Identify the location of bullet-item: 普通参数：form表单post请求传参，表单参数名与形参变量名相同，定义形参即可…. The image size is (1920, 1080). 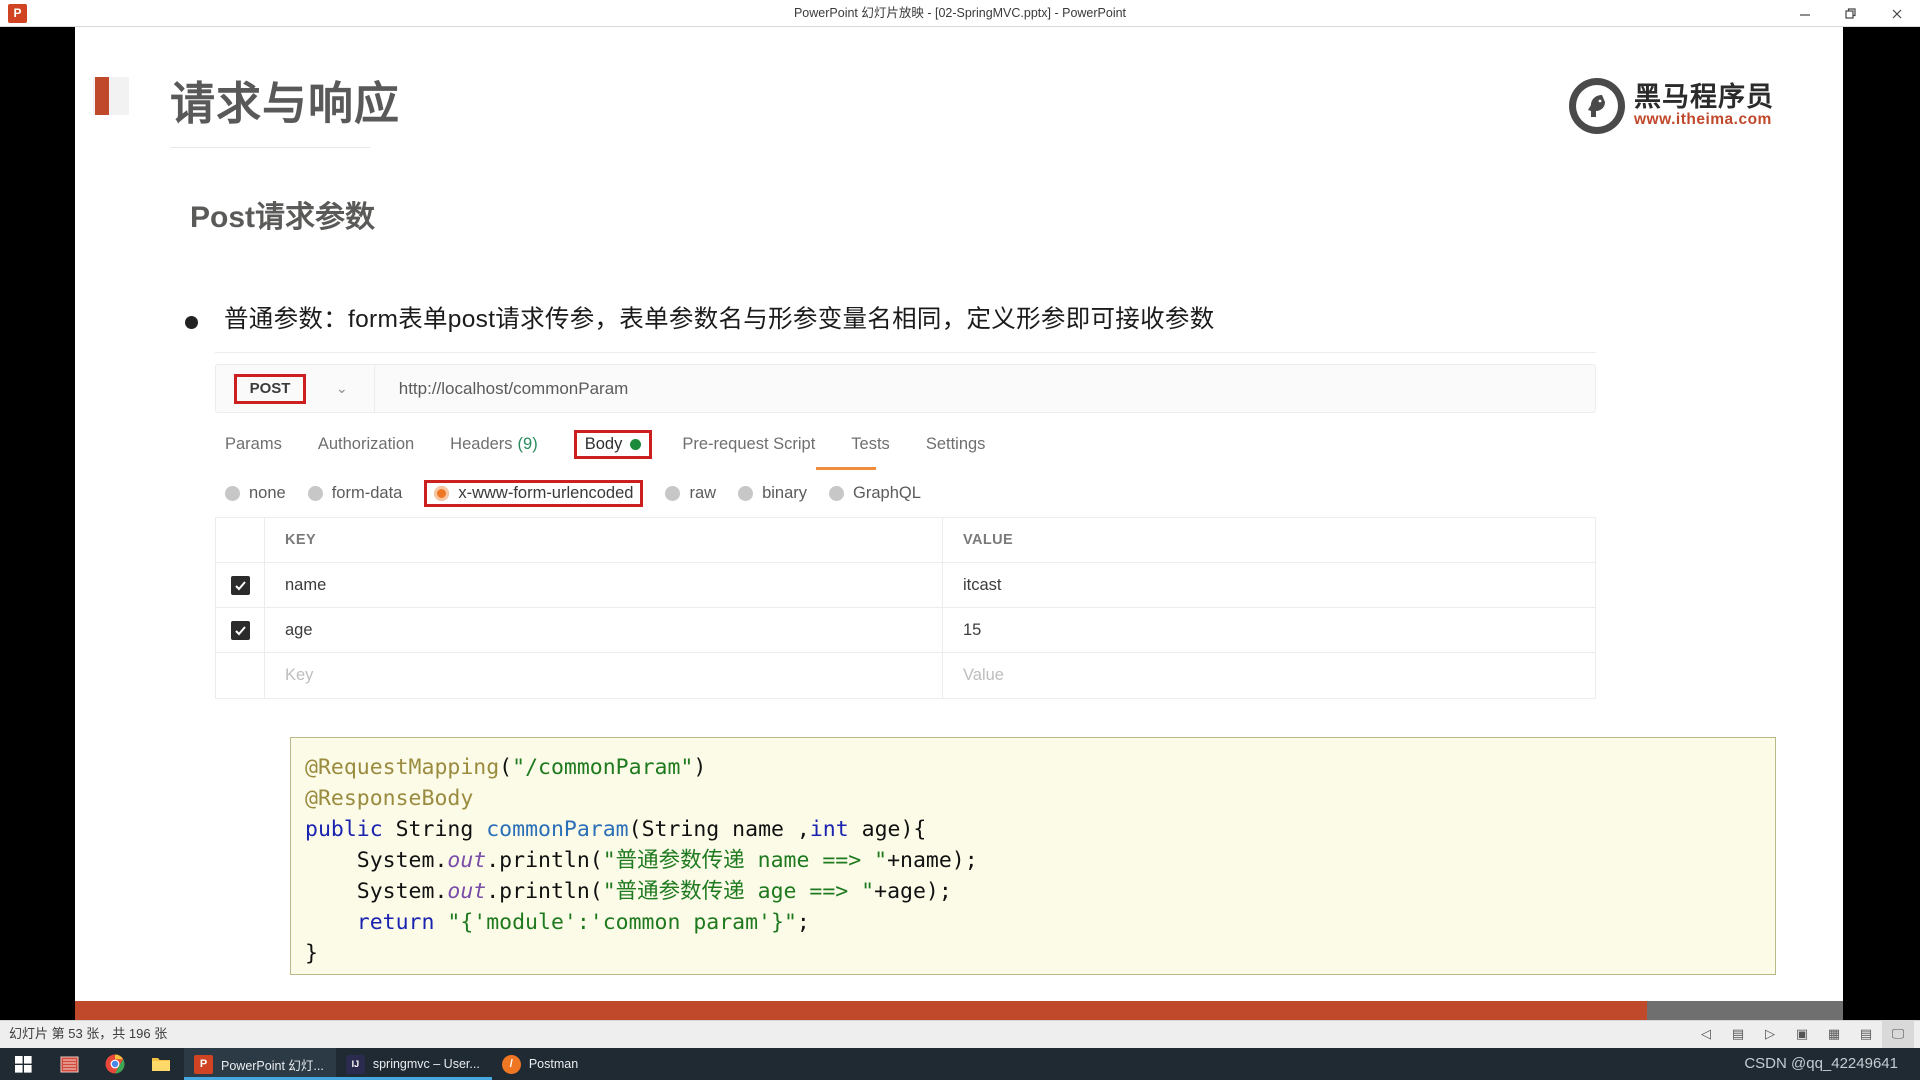
(700, 319).